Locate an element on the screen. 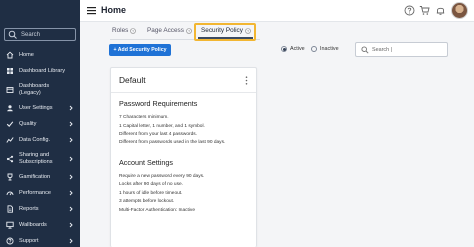 The width and height of the screenshot is (474, 247). password-line: 7 Characters minimum. is located at coordinates (144, 117).